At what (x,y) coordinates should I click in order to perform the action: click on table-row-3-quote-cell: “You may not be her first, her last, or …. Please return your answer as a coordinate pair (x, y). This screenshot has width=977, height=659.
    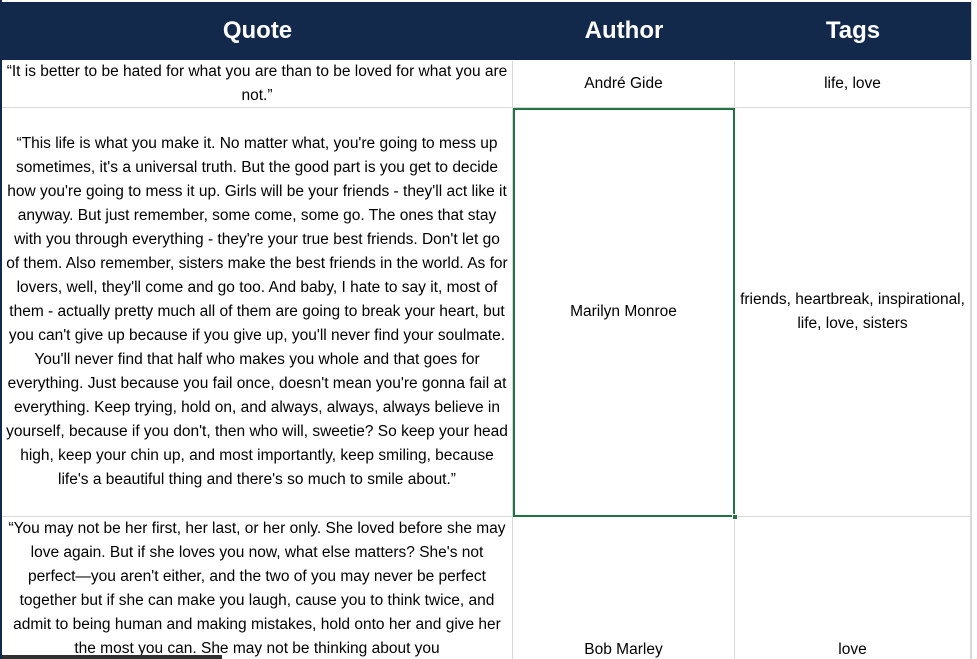
    Looking at the image, I should click on (257, 588).